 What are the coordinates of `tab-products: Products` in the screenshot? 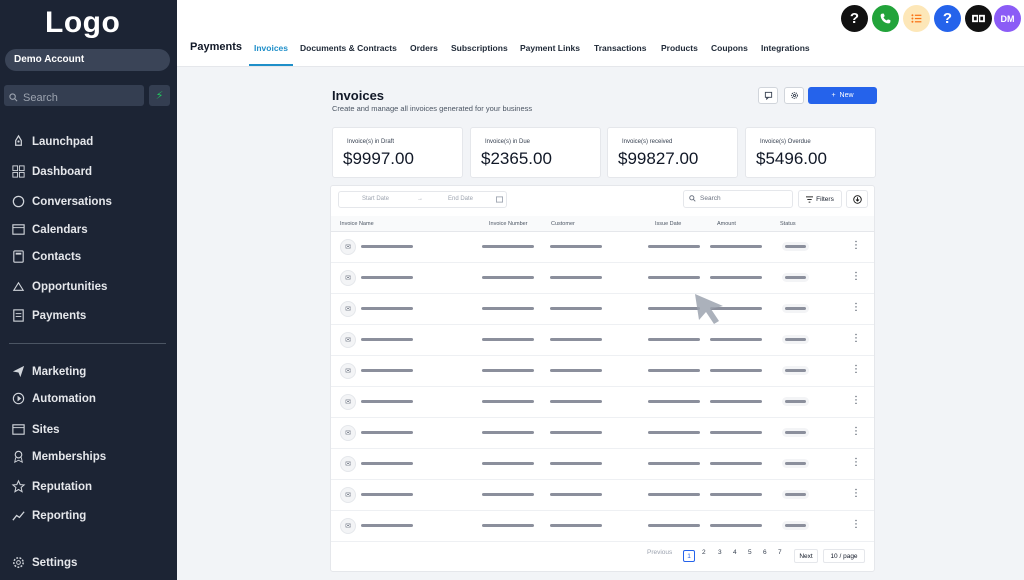 It's located at (679, 48).